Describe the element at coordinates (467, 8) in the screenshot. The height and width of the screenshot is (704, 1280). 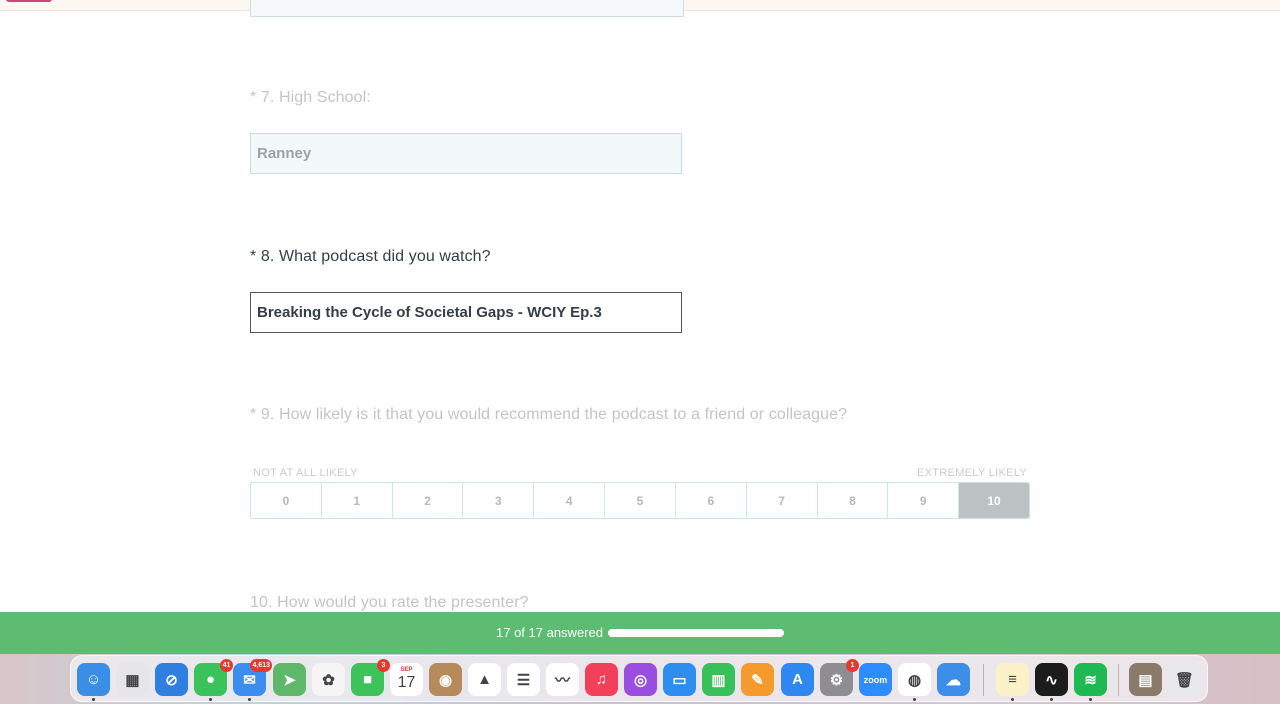
I see `previous-answer-field` at that location.